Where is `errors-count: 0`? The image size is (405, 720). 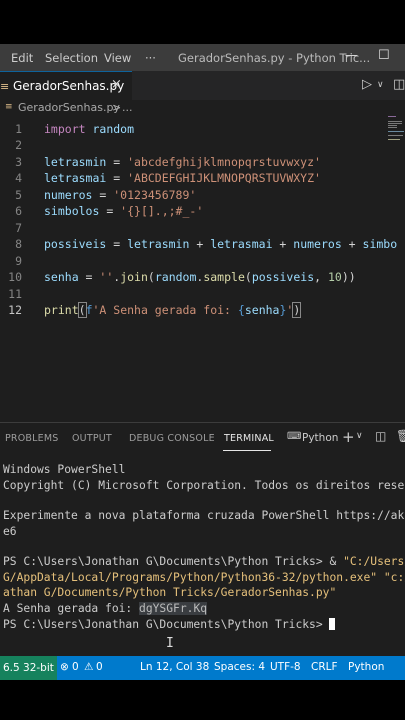 errors-count: 0 is located at coordinates (75, 667).